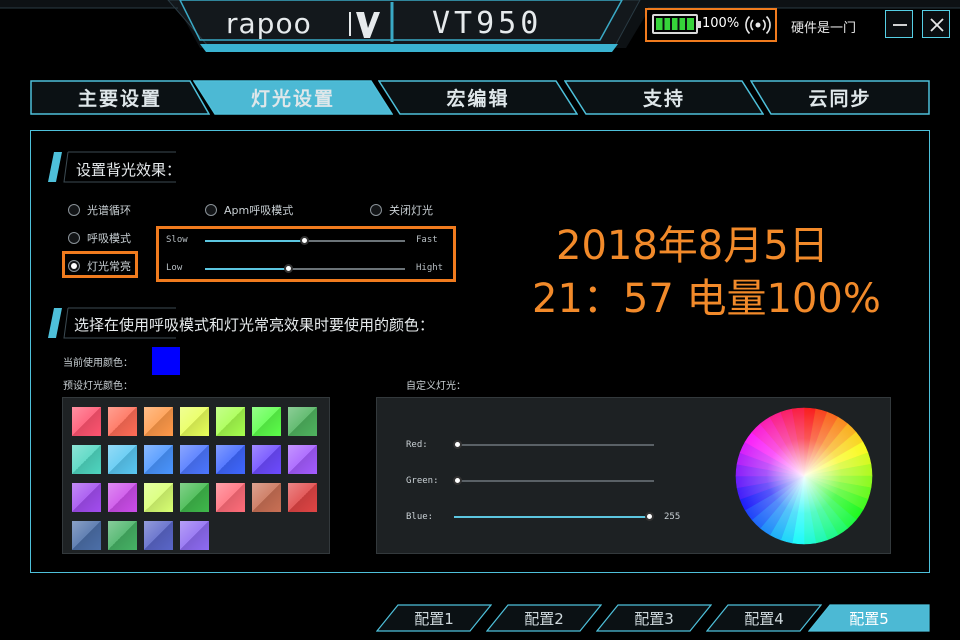 The image size is (960, 640). I want to click on radio-label: 灯光常亮, so click(109, 266).